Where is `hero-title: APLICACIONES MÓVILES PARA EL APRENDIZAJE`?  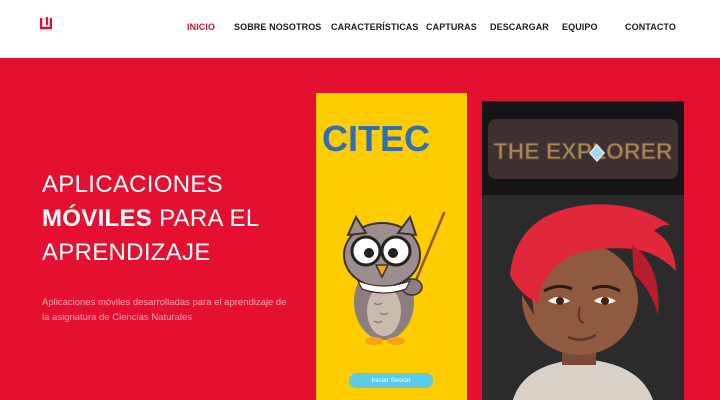
hero-title: APLICACIONES MÓVILES PARA EL APRENDIZAJE is located at coordinates (167, 219).